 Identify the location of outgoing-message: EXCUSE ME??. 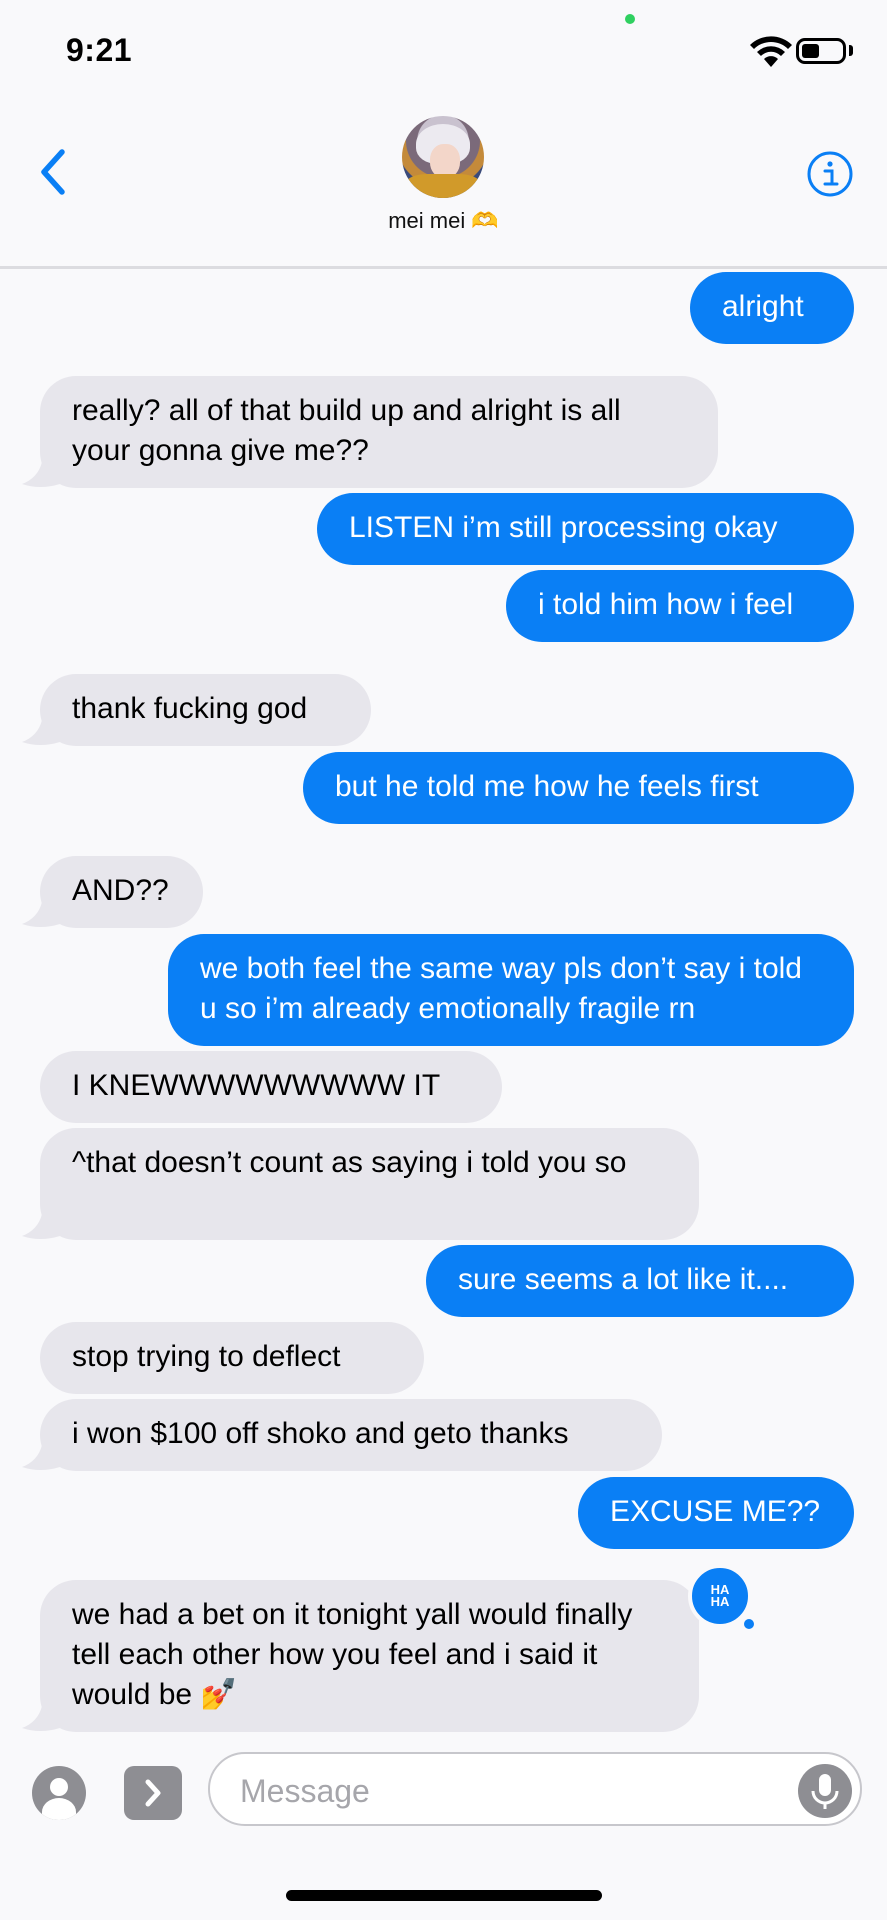
(716, 1513).